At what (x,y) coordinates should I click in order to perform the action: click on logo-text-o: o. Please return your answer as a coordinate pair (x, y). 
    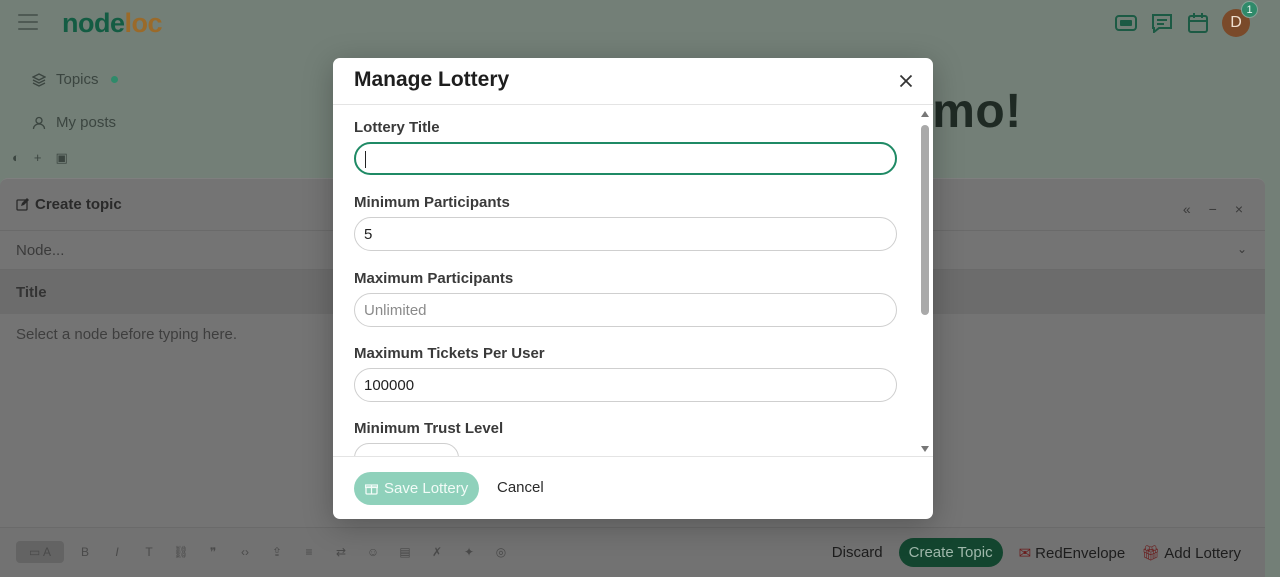
    Looking at the image, I should click on (140, 23).